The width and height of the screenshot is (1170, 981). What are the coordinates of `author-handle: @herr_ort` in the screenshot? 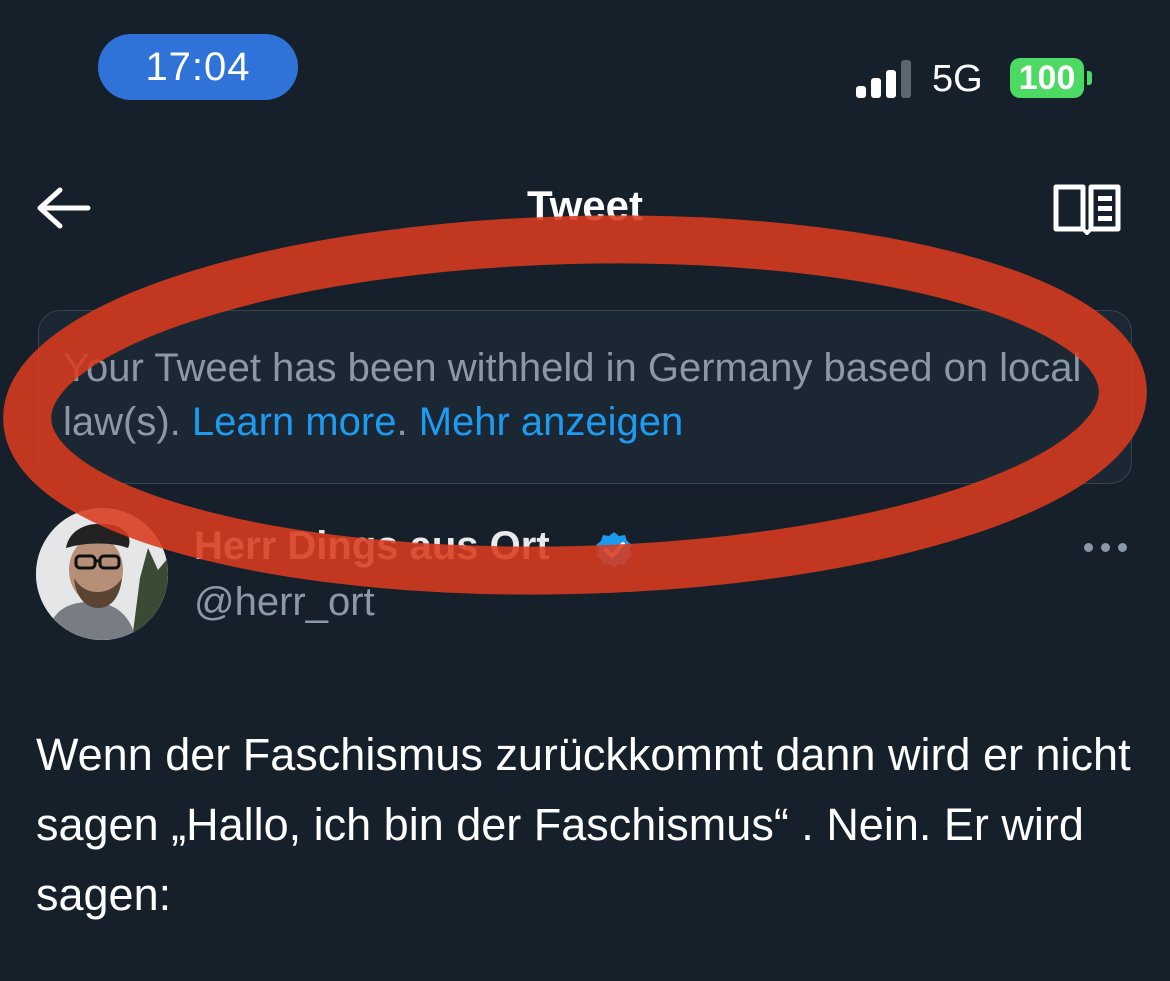 It's located at (284, 602).